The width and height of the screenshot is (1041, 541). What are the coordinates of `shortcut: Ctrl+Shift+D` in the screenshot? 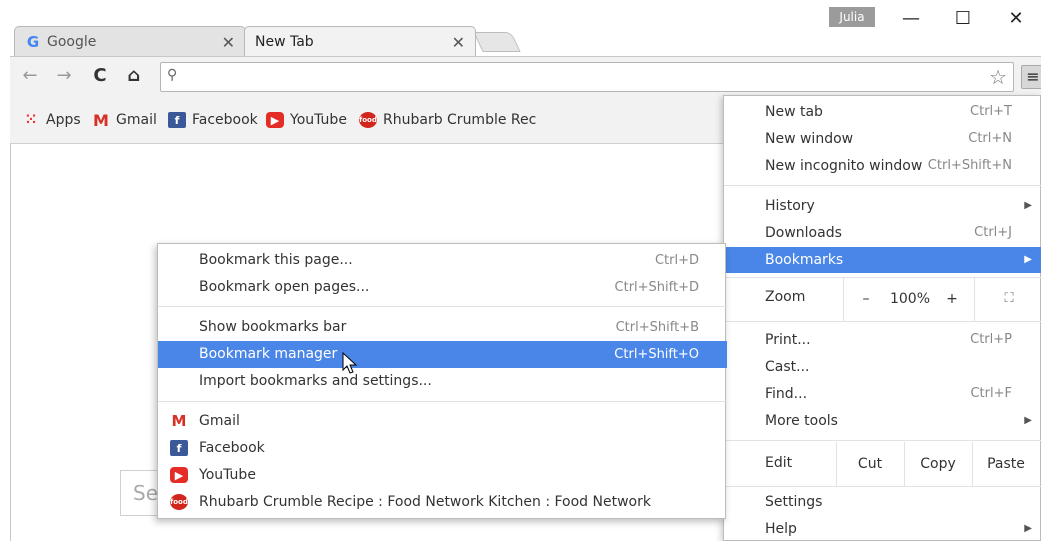 It's located at (656, 287).